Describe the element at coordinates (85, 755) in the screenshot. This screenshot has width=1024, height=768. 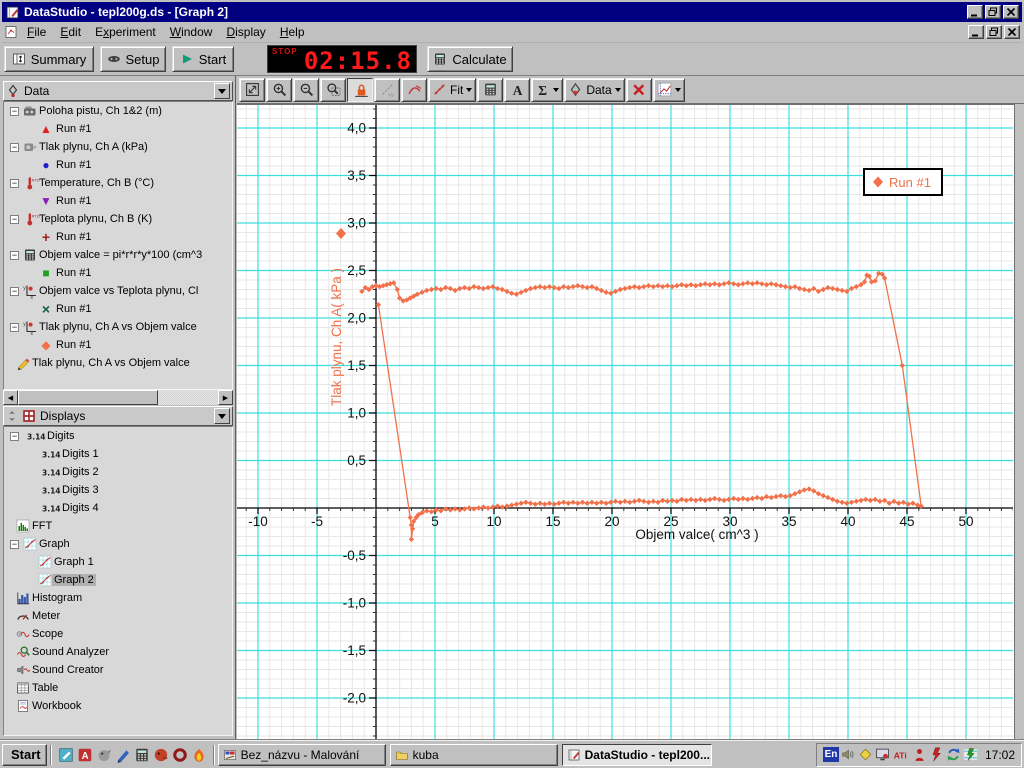
I see `quicklaunch-acrobat-icon: A` at that location.